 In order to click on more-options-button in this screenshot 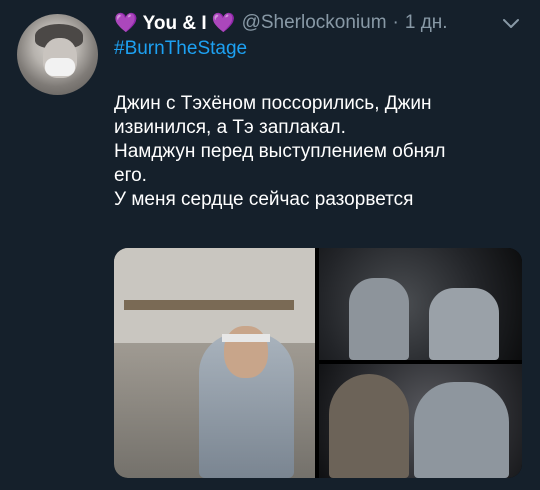, I will do `click(511, 24)`.